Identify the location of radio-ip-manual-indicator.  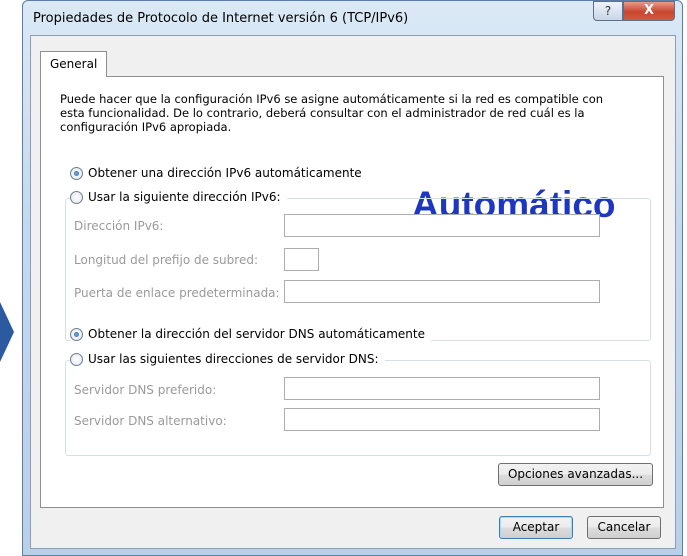
(76, 197).